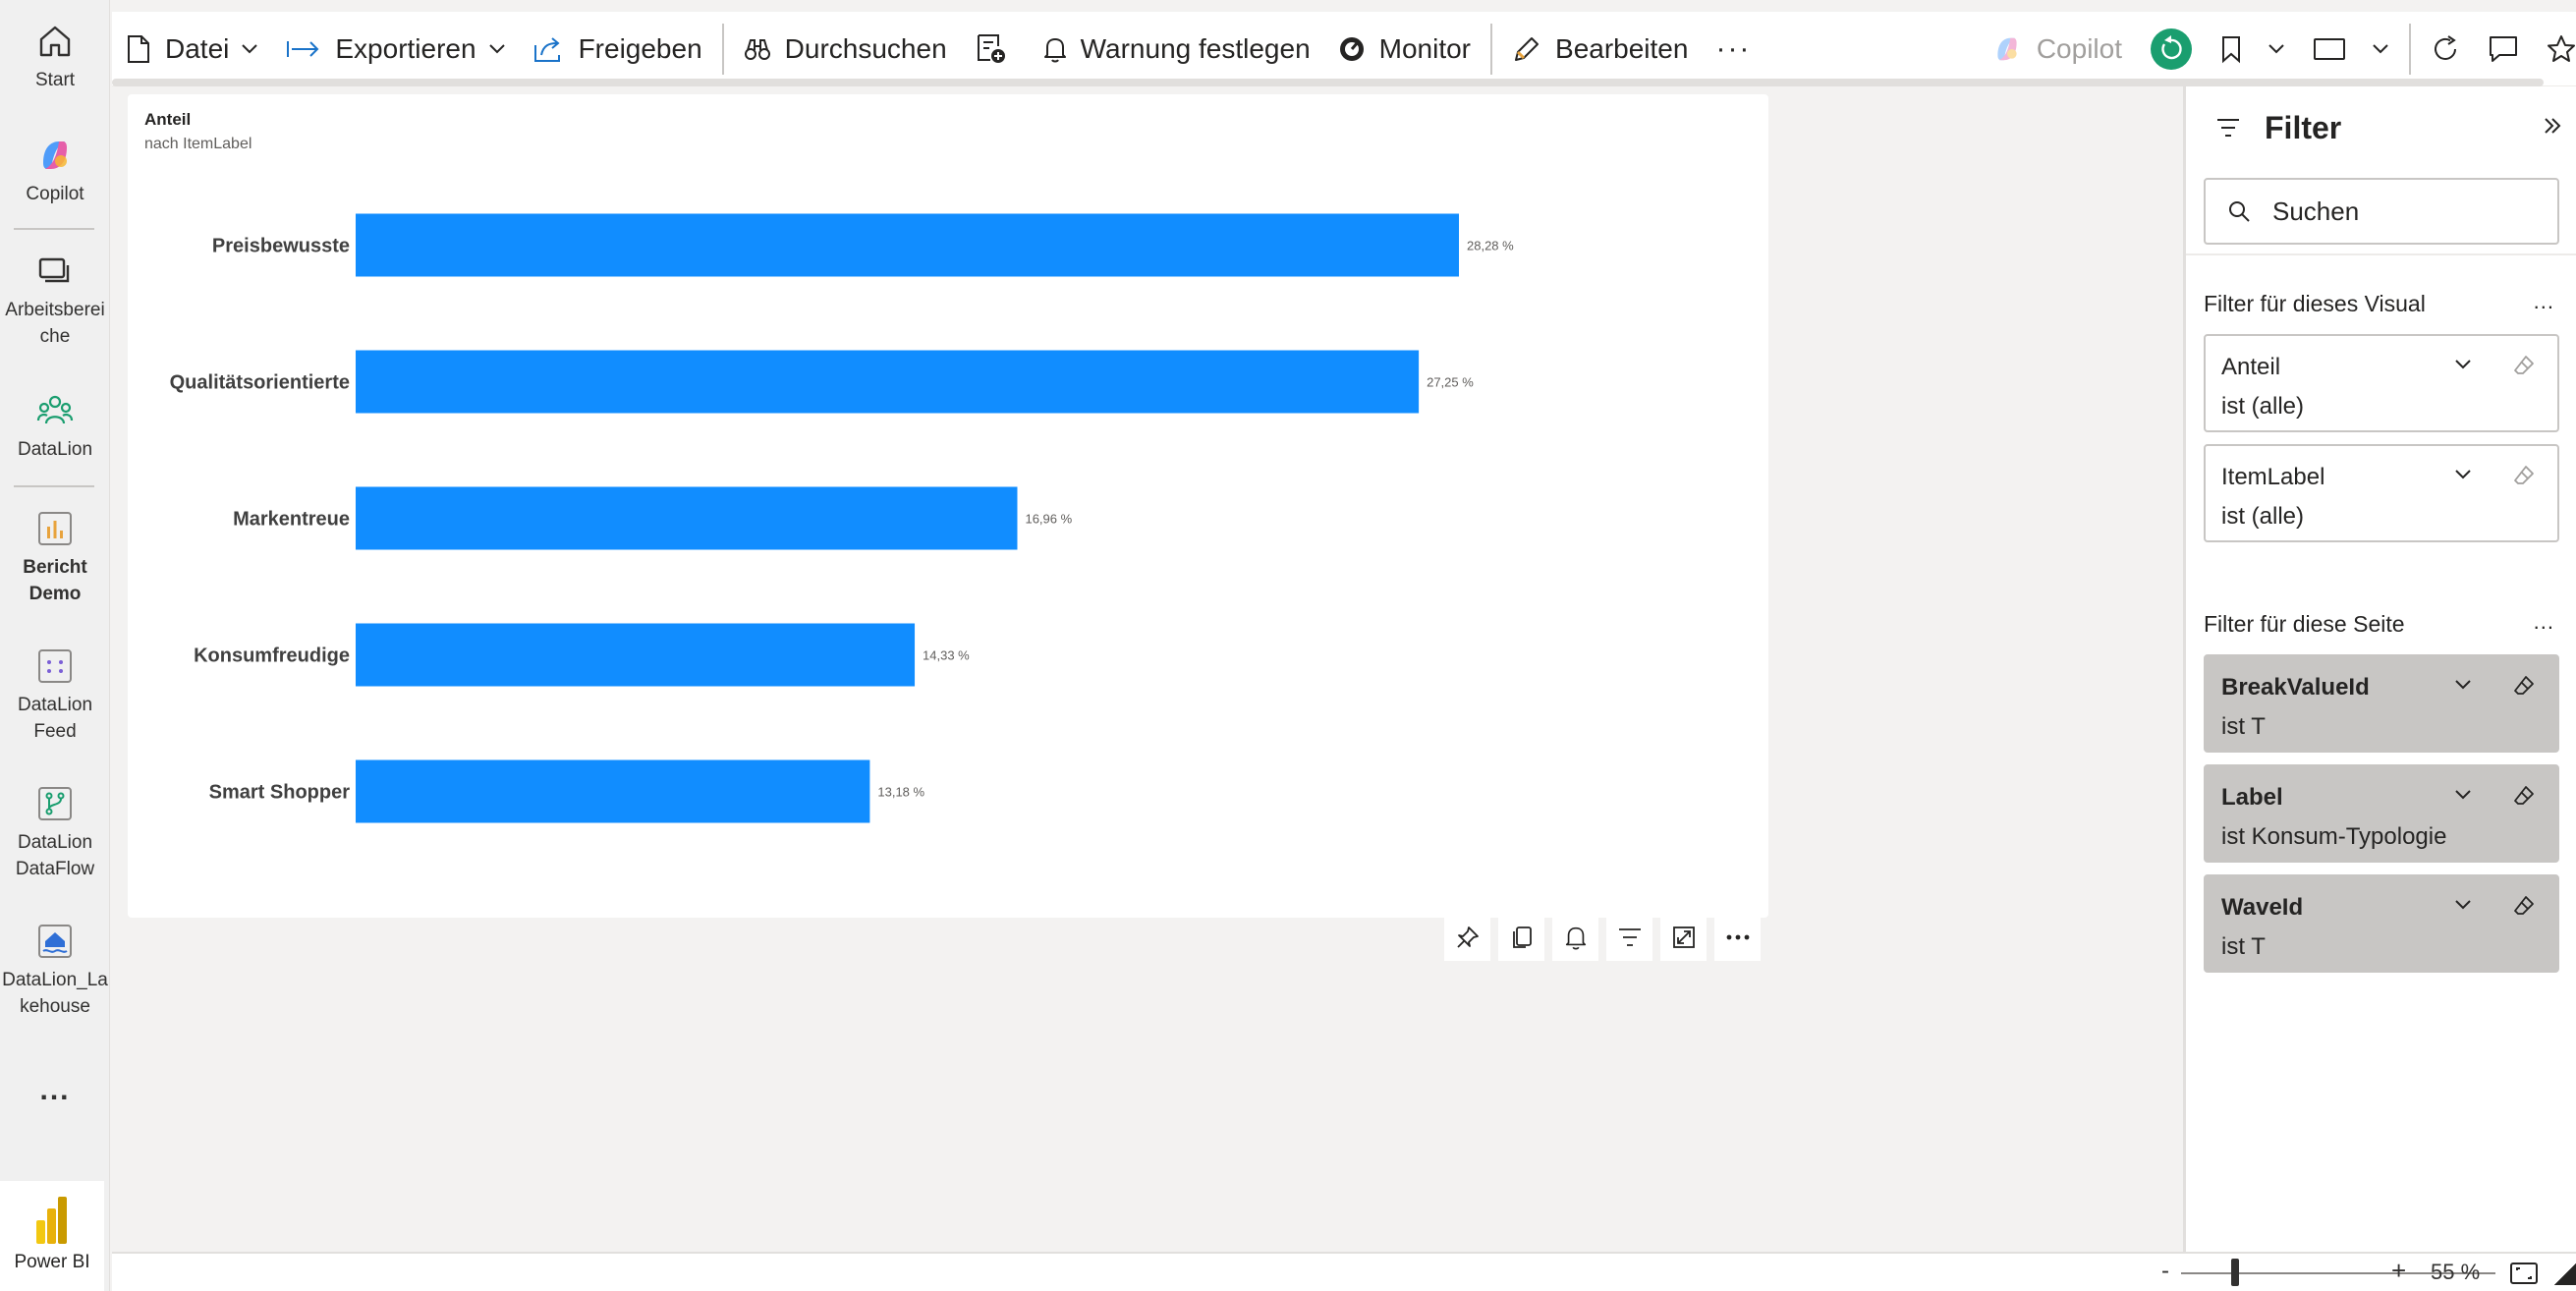  I want to click on copilot-button: Copilot, so click(2057, 49).